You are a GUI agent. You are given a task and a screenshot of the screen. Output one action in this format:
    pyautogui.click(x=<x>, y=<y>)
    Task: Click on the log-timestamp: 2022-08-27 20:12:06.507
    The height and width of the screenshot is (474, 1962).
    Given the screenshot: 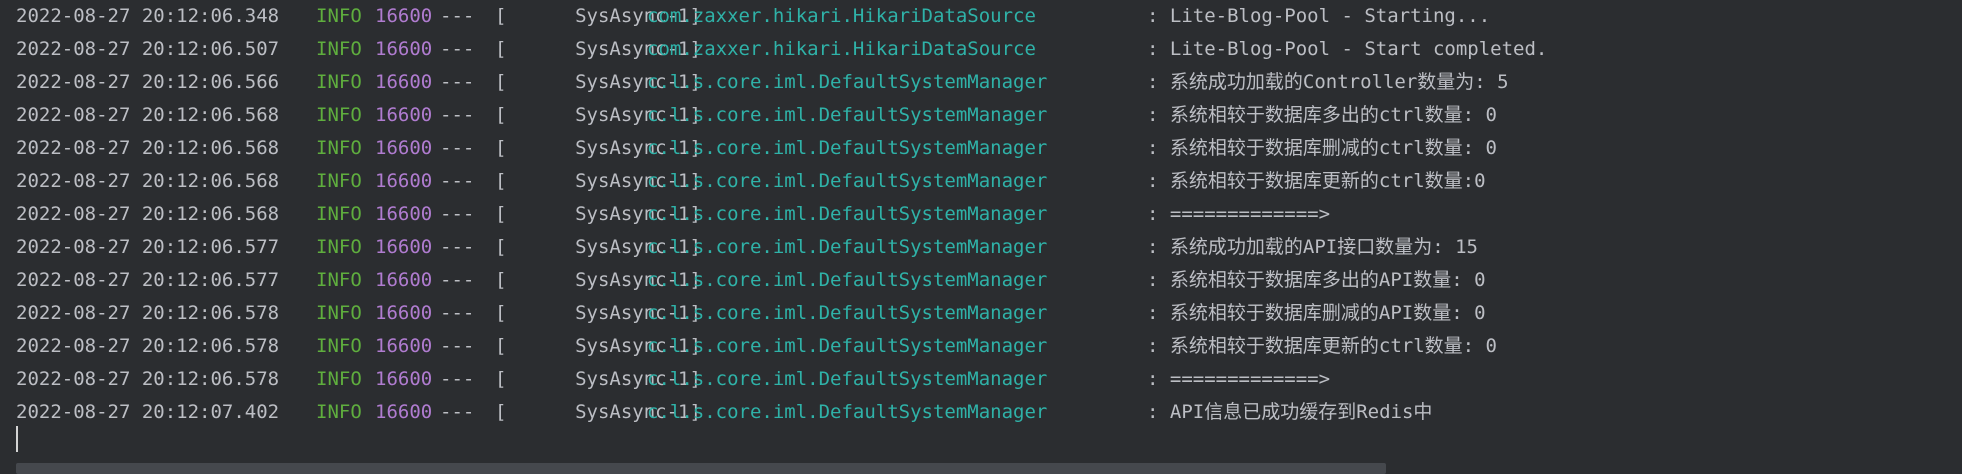 What is the action you would take?
    pyautogui.click(x=148, y=49)
    